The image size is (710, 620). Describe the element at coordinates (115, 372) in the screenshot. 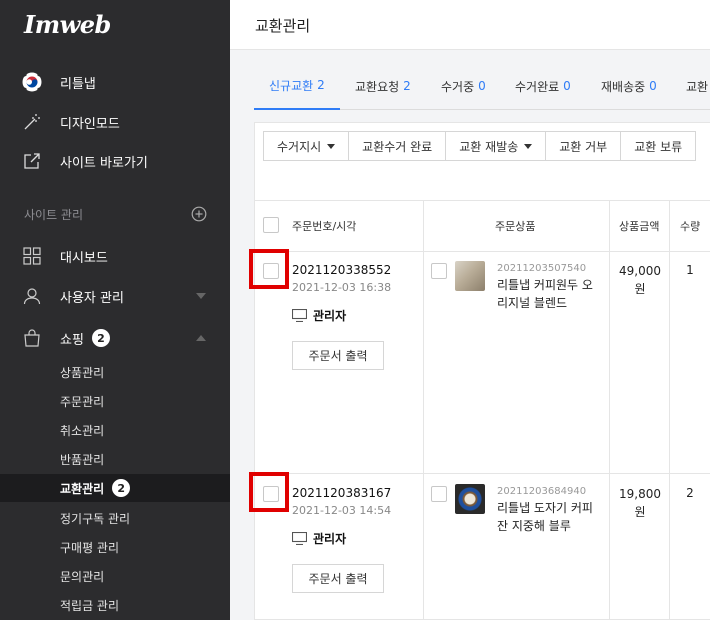

I see `sidebar-subitem-products: 상품관리` at that location.